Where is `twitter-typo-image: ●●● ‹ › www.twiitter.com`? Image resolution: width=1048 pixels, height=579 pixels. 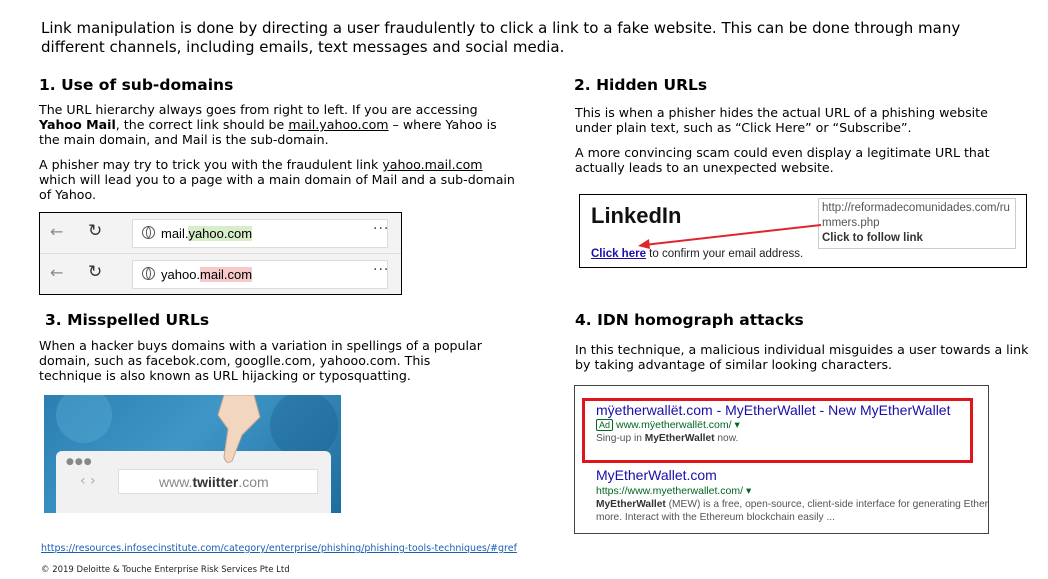
twitter-typo-image: ●●● ‹ › www.twiitter.com is located at coordinates (192, 454).